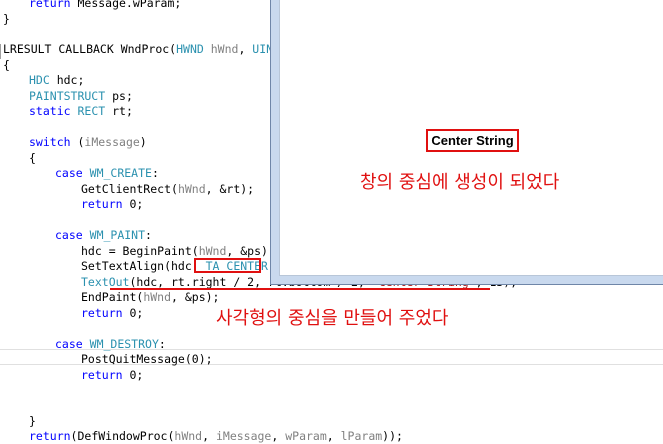  I want to click on code-token: switch, so click(50, 142).